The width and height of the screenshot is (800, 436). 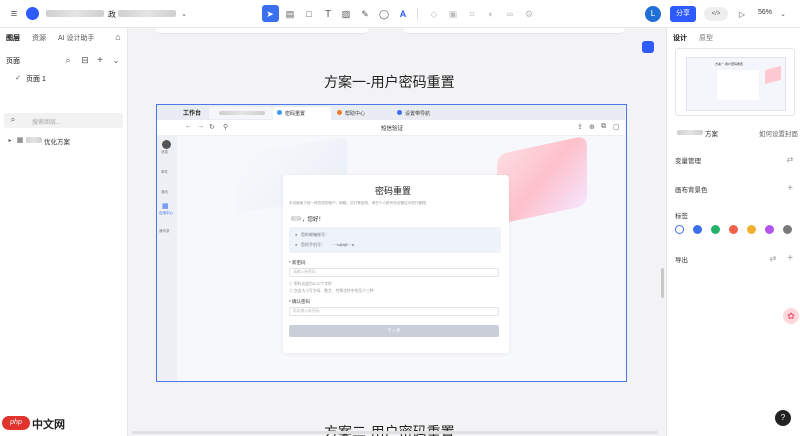 I want to click on tag-color-orange, so click(x=751, y=229).